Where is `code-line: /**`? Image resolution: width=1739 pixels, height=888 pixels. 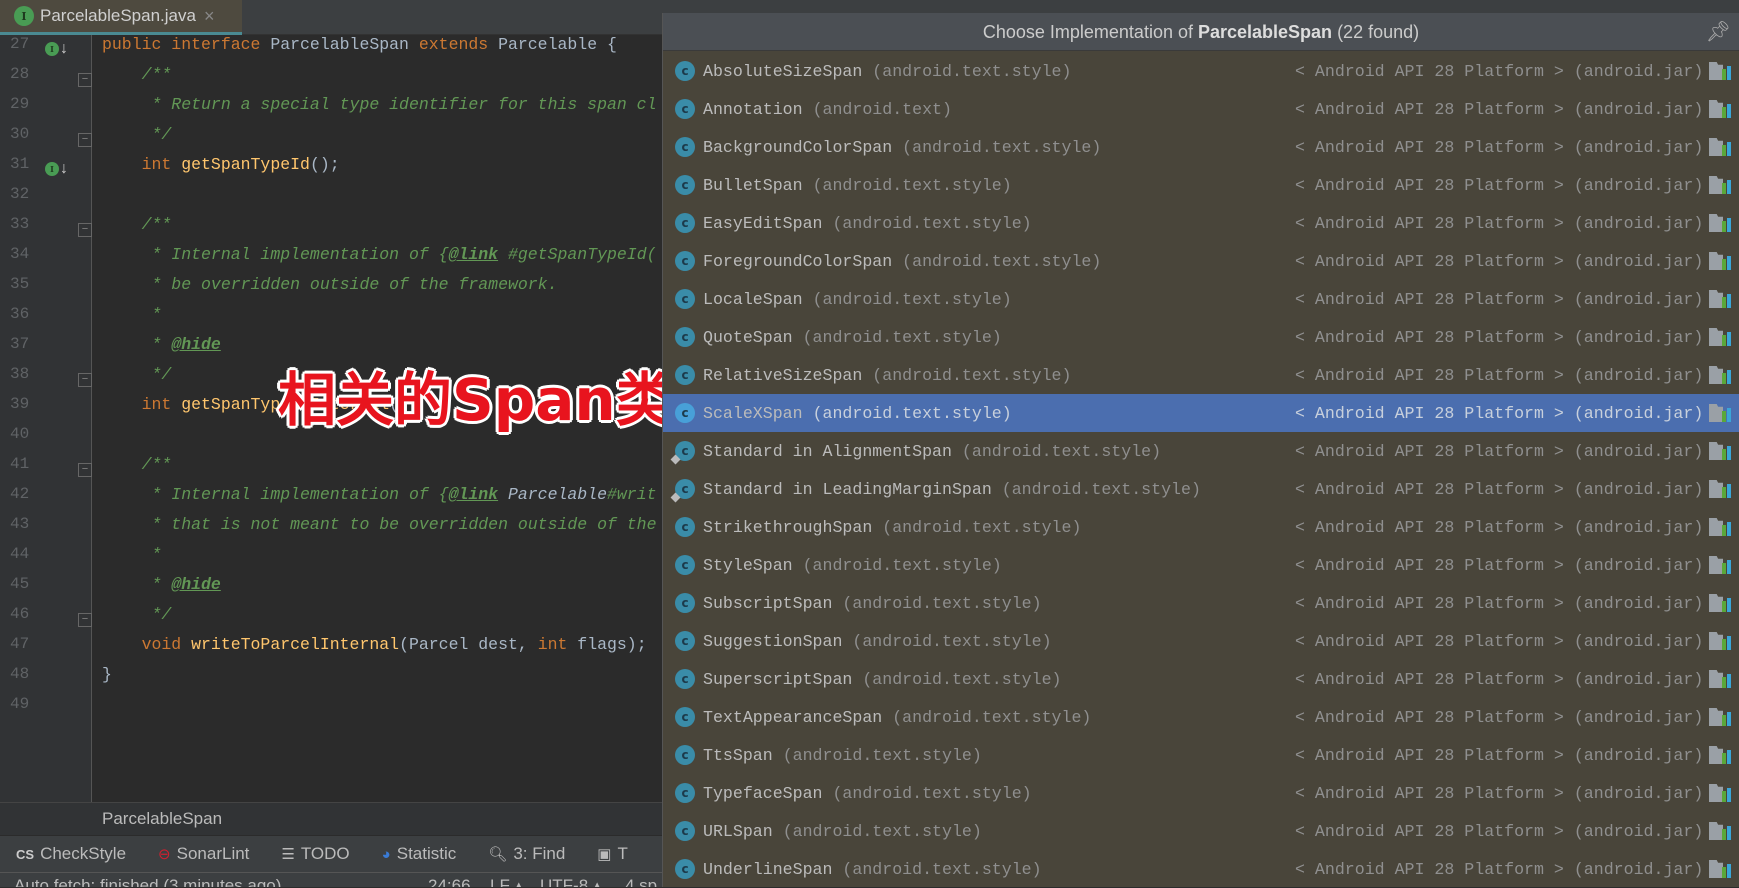 code-line: /** is located at coordinates (137, 470).